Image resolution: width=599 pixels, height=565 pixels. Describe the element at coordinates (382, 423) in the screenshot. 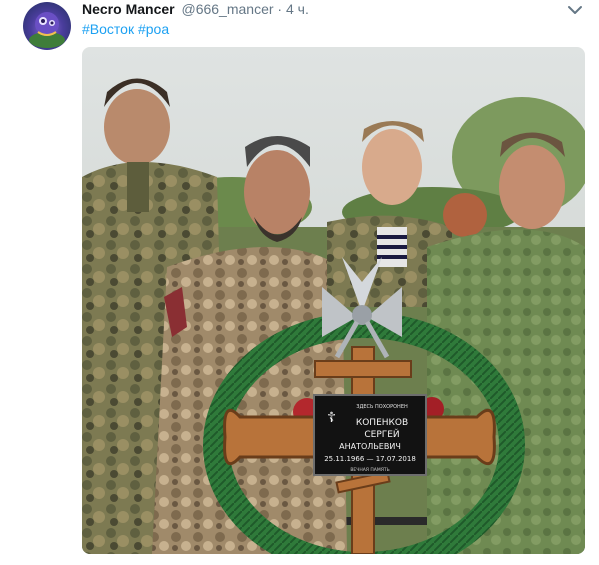

I see `plaque-surname: КОПЕНКОВ` at that location.